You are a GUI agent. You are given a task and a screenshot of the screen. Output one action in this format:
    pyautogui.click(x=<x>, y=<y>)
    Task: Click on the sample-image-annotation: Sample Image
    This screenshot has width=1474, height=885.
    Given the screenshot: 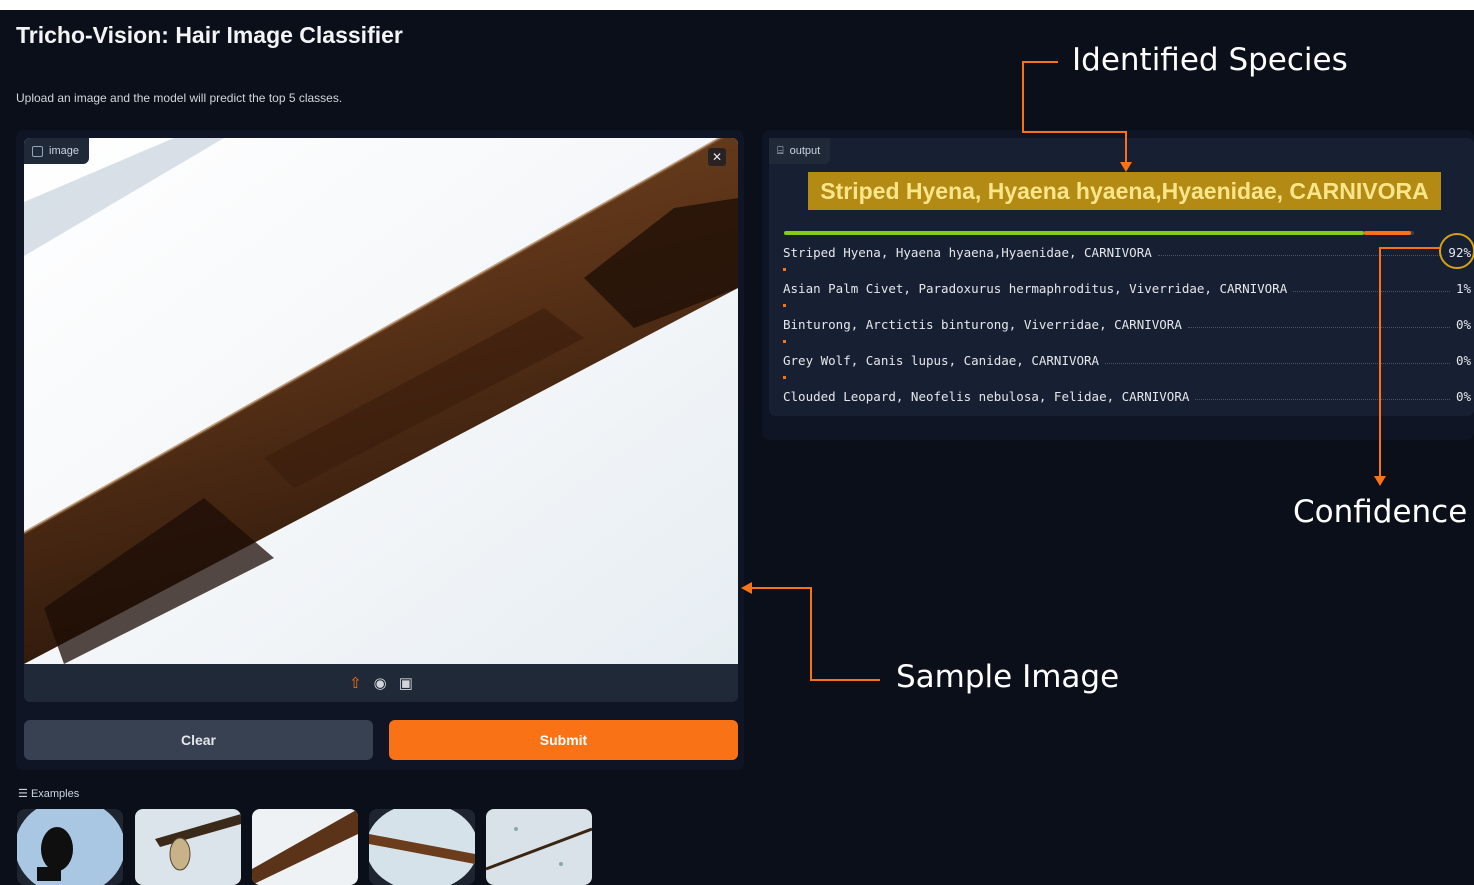 What is the action you would take?
    pyautogui.click(x=1008, y=677)
    